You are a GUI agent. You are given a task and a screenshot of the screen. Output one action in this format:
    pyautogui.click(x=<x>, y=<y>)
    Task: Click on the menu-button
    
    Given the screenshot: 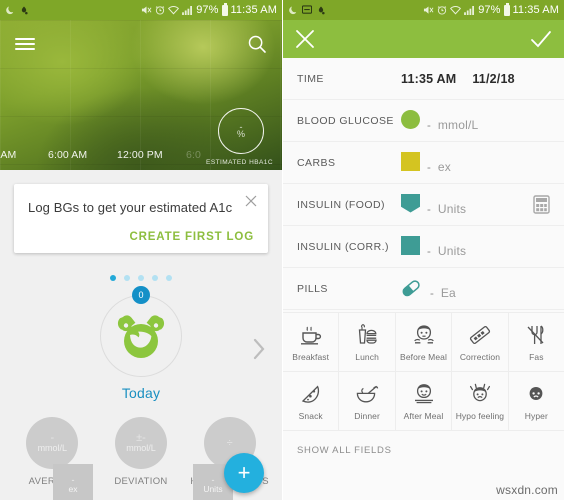 What is the action you would take?
    pyautogui.click(x=25, y=44)
    